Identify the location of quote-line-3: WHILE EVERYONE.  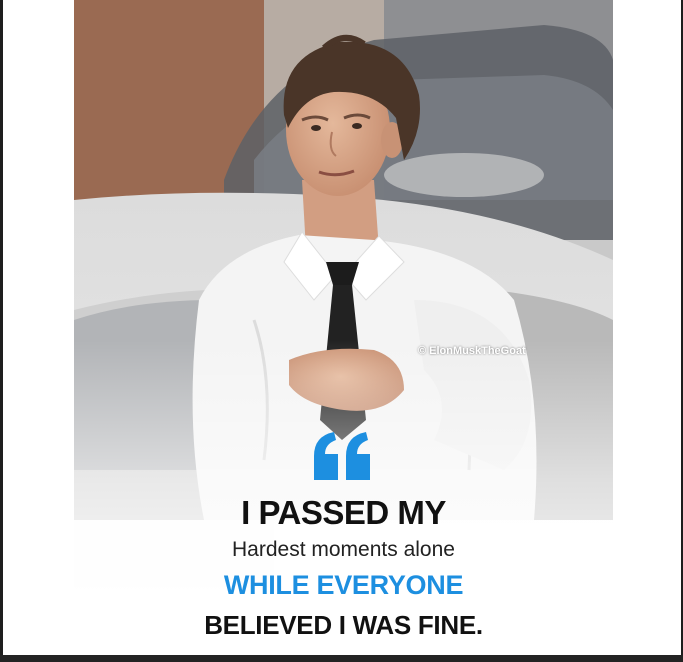
(343, 585).